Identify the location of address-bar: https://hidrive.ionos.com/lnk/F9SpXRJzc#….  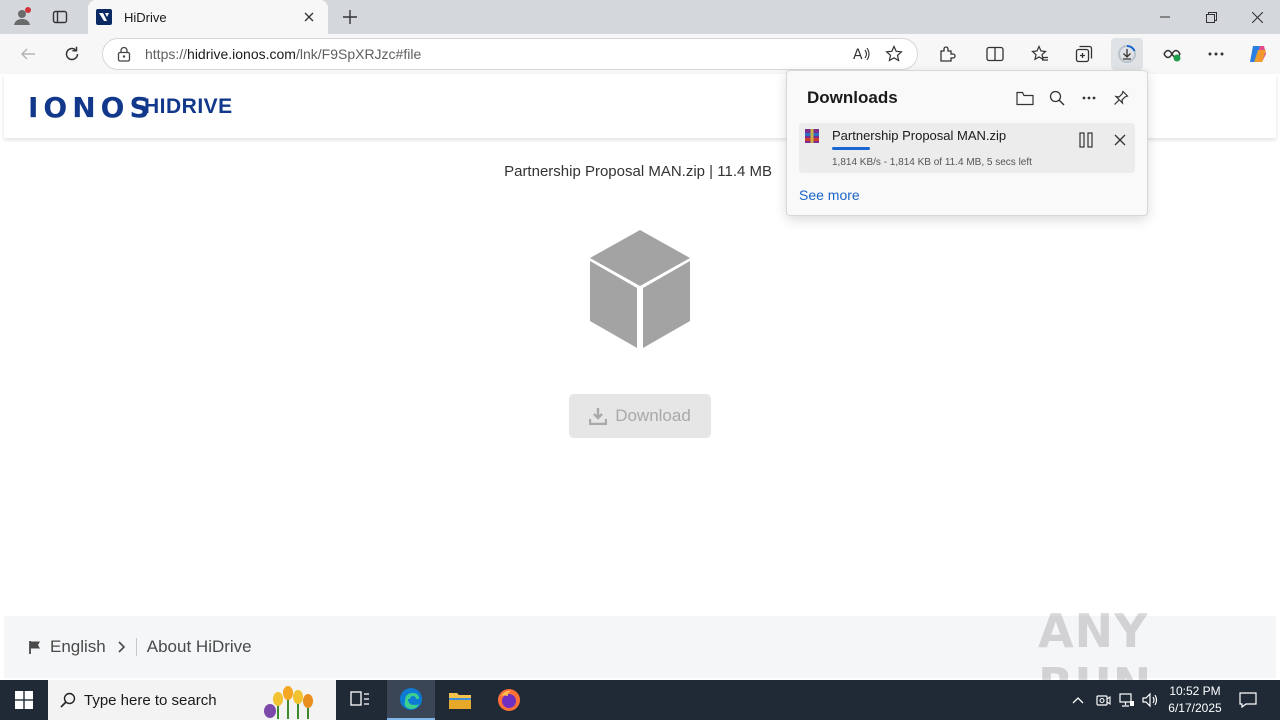
(510, 54).